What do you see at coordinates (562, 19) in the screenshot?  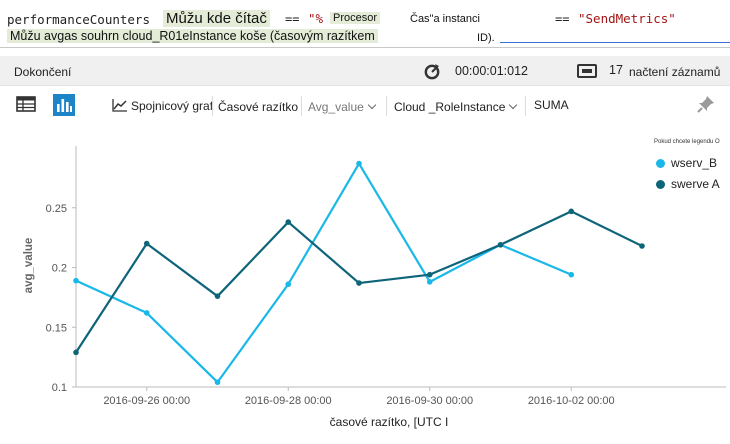 I see `query-operator-2: ==` at bounding box center [562, 19].